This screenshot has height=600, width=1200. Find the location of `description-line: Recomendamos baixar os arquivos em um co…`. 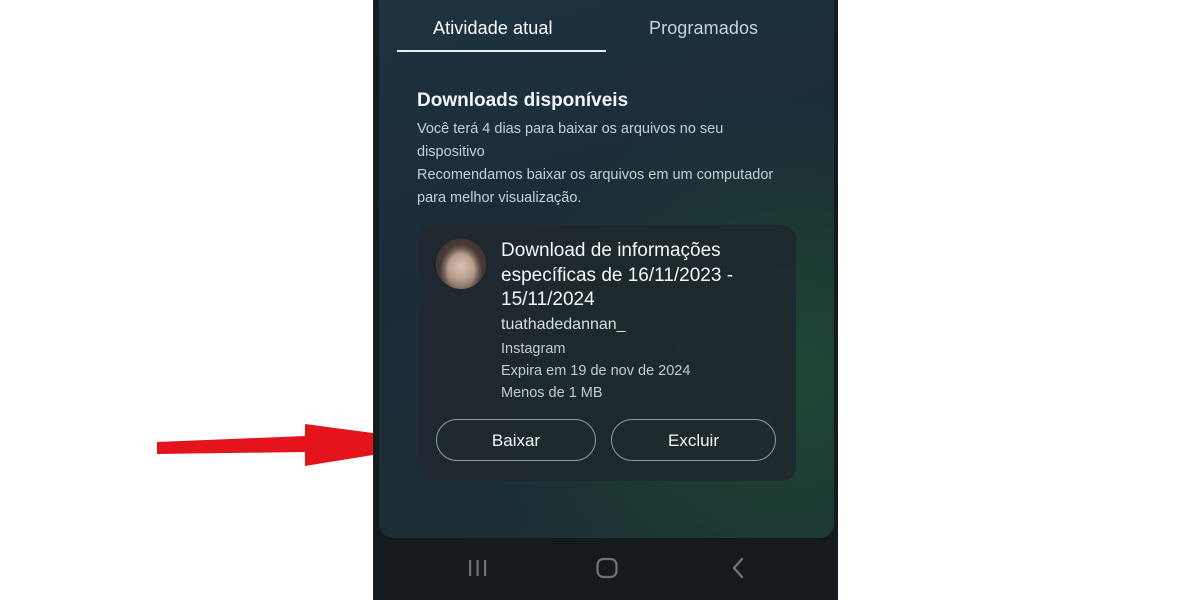

description-line: Recomendamos baixar os arquivos em um co… is located at coordinates (595, 186).